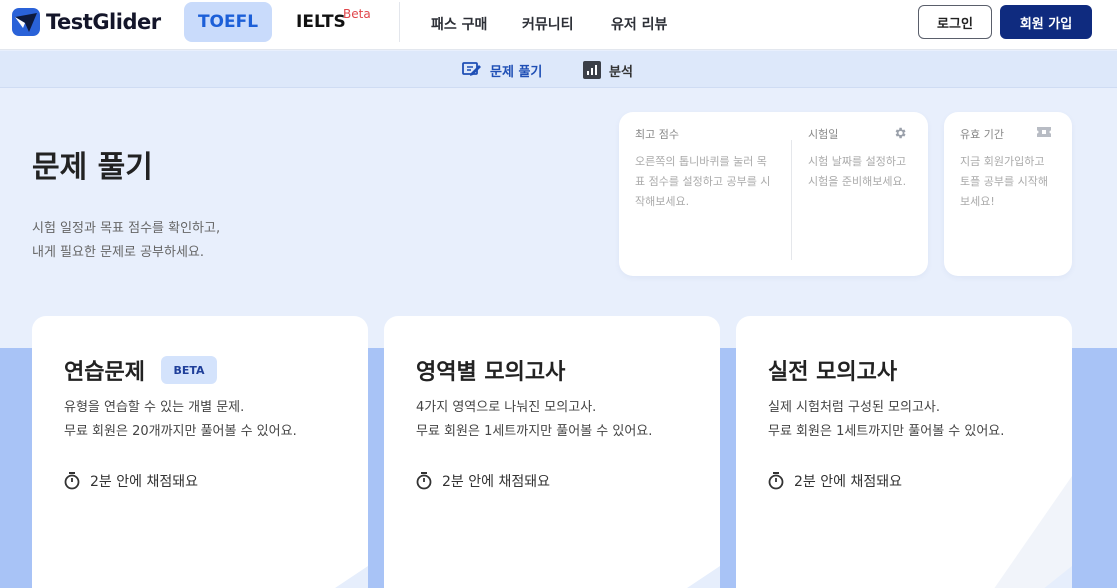 The width and height of the screenshot is (1117, 588). Describe the element at coordinates (1046, 22) in the screenshot. I see `signup-button: 회원 가입` at that location.